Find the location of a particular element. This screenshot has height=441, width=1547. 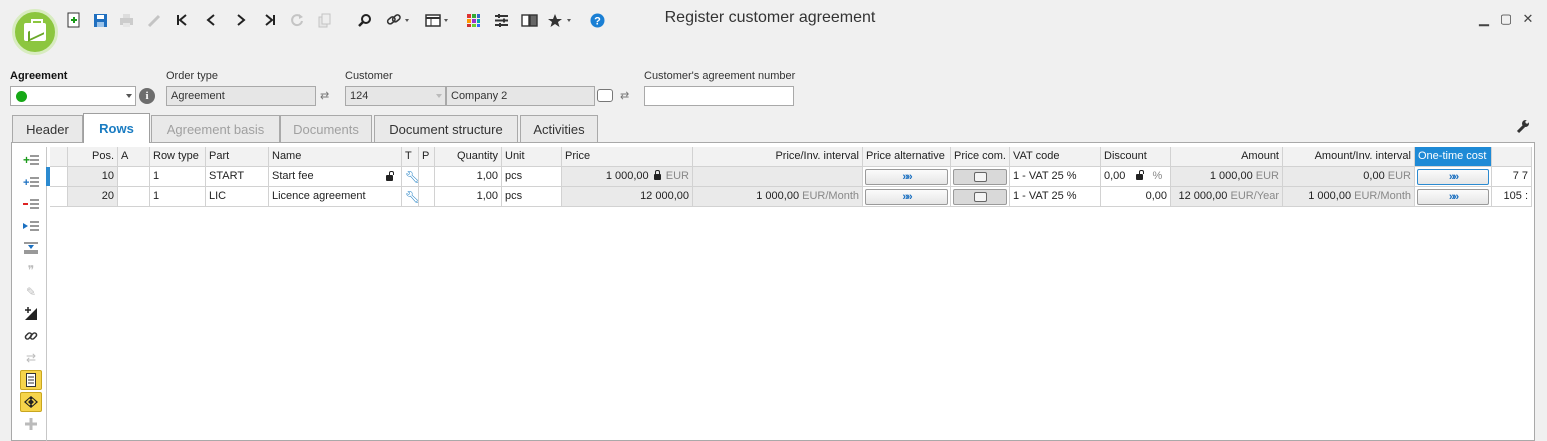

cell-name: Licence agreement is located at coordinates (335, 197).